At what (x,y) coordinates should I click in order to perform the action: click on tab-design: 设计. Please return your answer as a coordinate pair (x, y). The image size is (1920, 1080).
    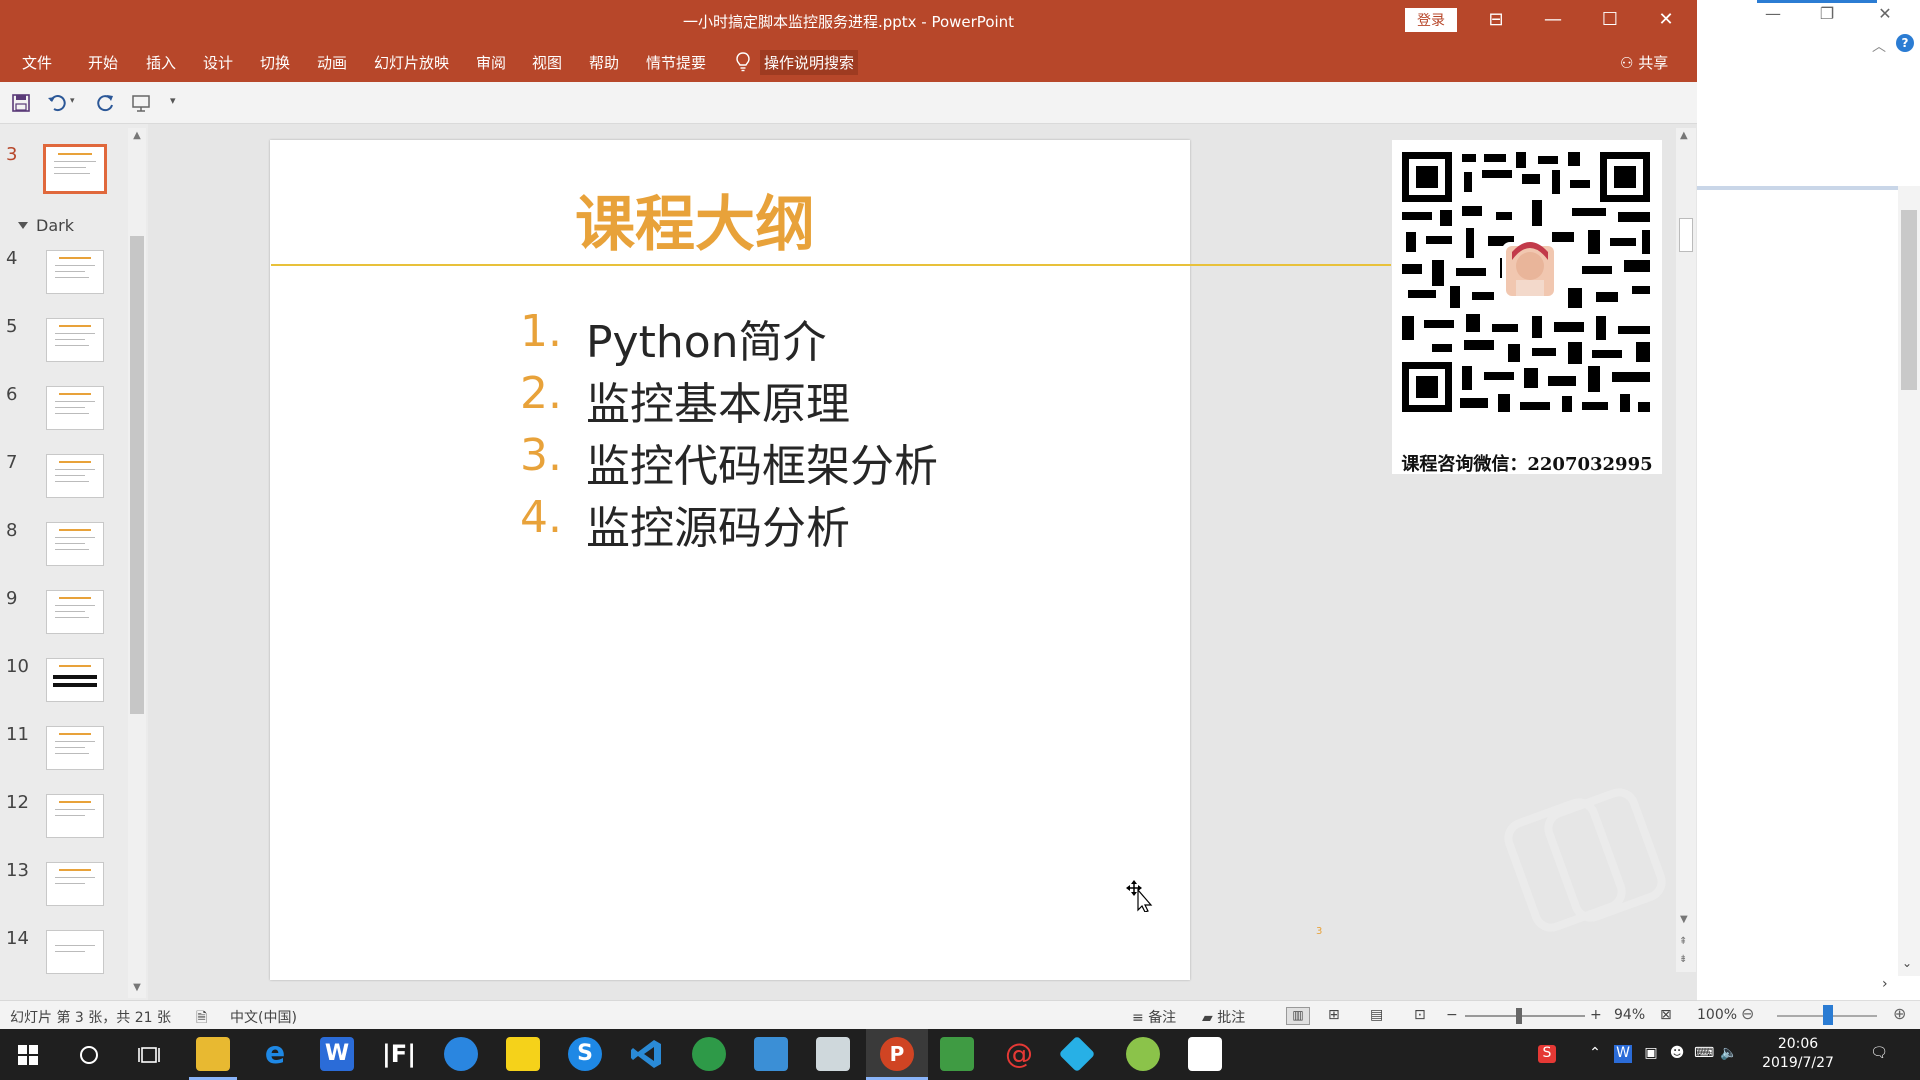
    Looking at the image, I should click on (218, 62).